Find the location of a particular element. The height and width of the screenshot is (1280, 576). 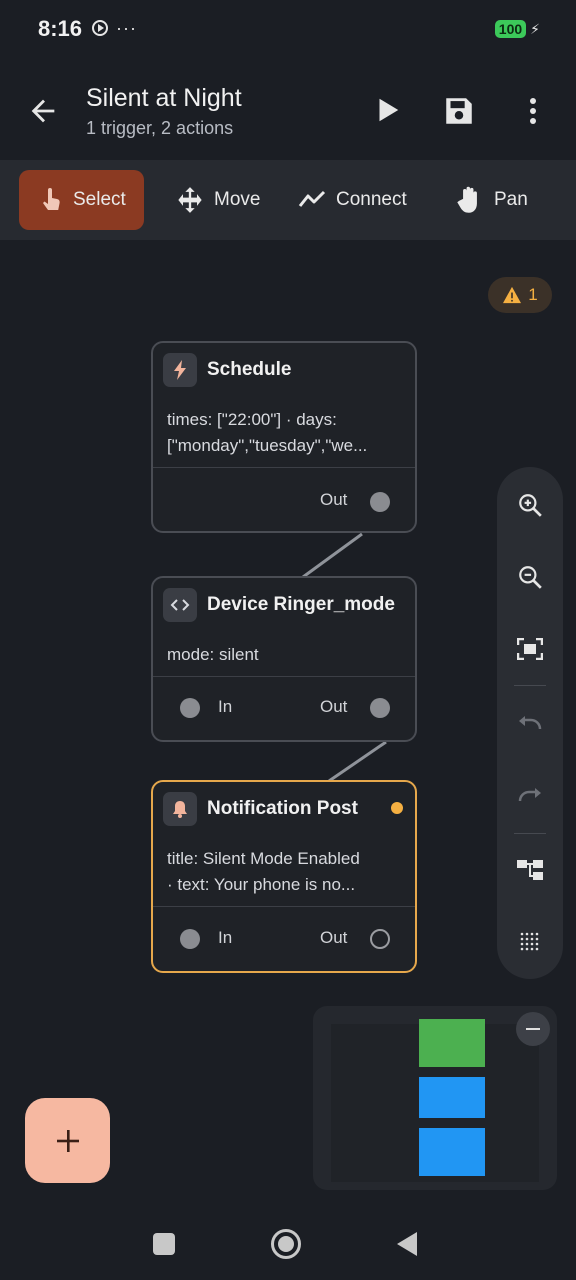

warning-icon is located at coordinates (512, 295).